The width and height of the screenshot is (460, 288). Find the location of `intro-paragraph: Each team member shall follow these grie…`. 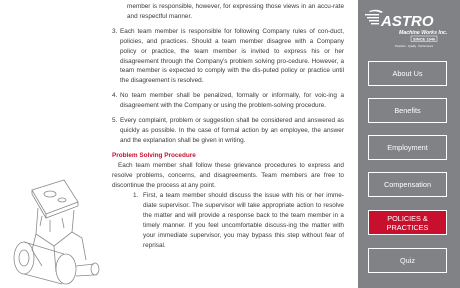

intro-paragraph: Each team member shall follow these grie… is located at coordinates (228, 175).